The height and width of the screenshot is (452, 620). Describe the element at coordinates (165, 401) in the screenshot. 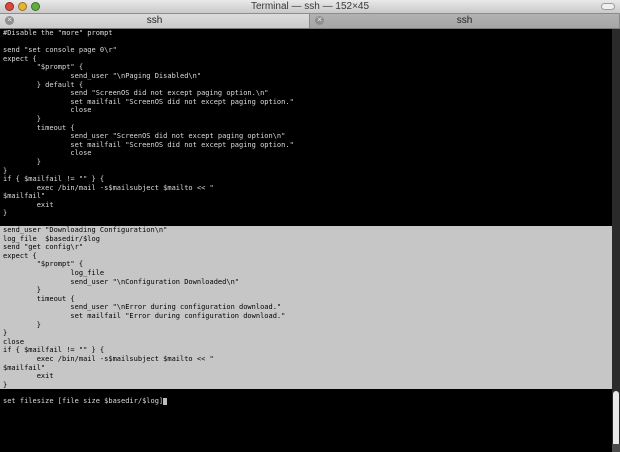

I see `text-cursor` at that location.